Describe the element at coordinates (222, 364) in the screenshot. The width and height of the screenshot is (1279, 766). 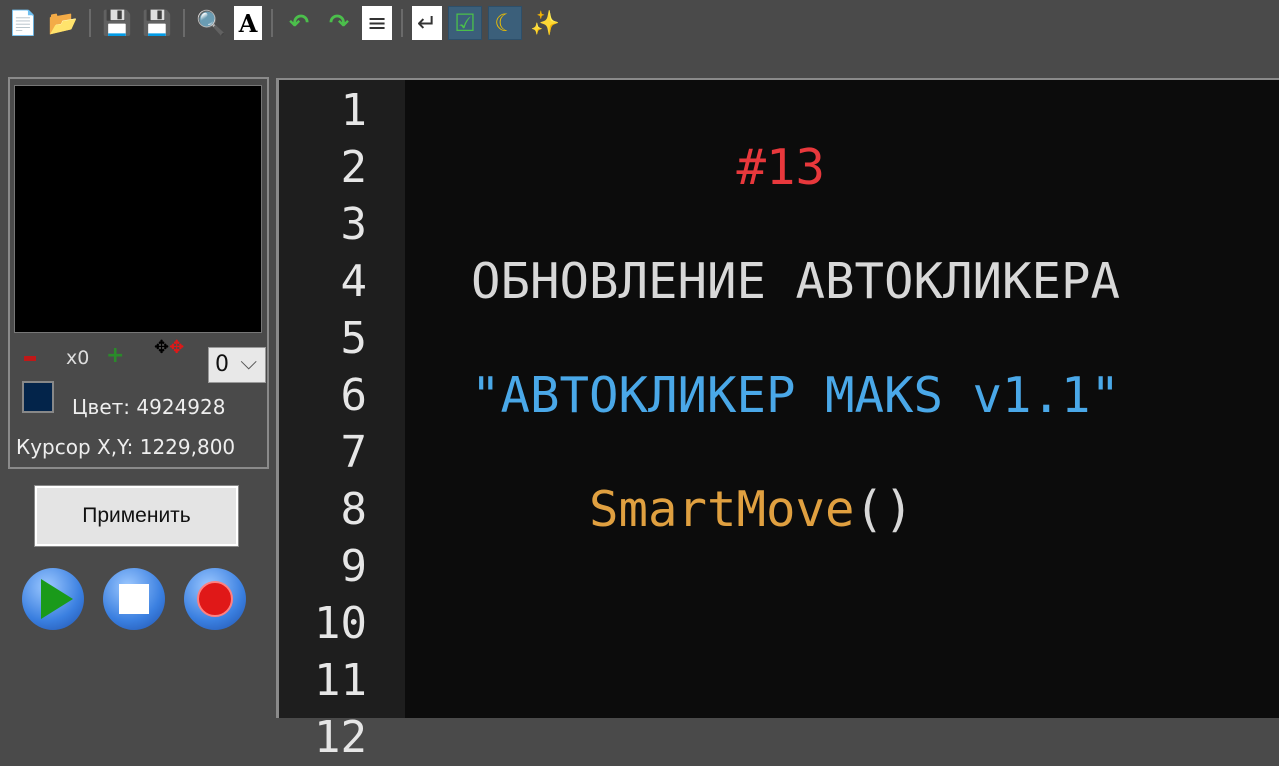
I see `zoom-select-value: 0` at that location.